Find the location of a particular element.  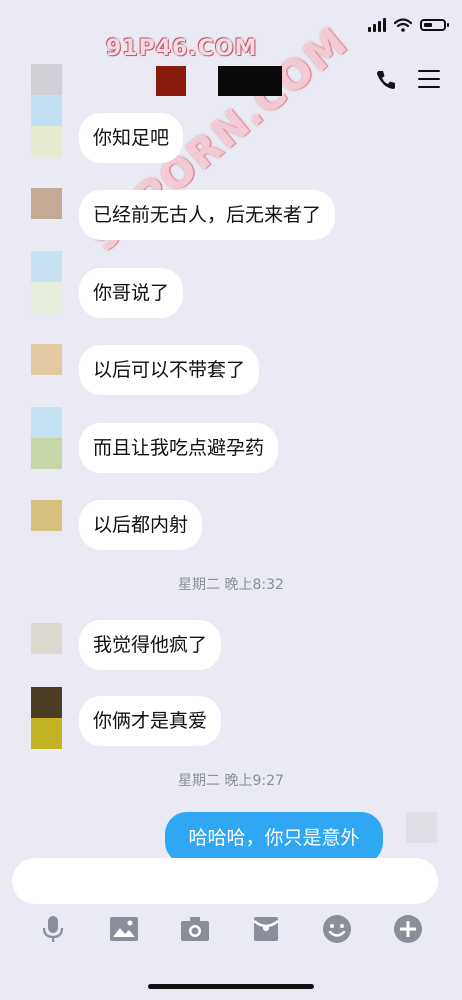

status-icons is located at coordinates (408, 25).